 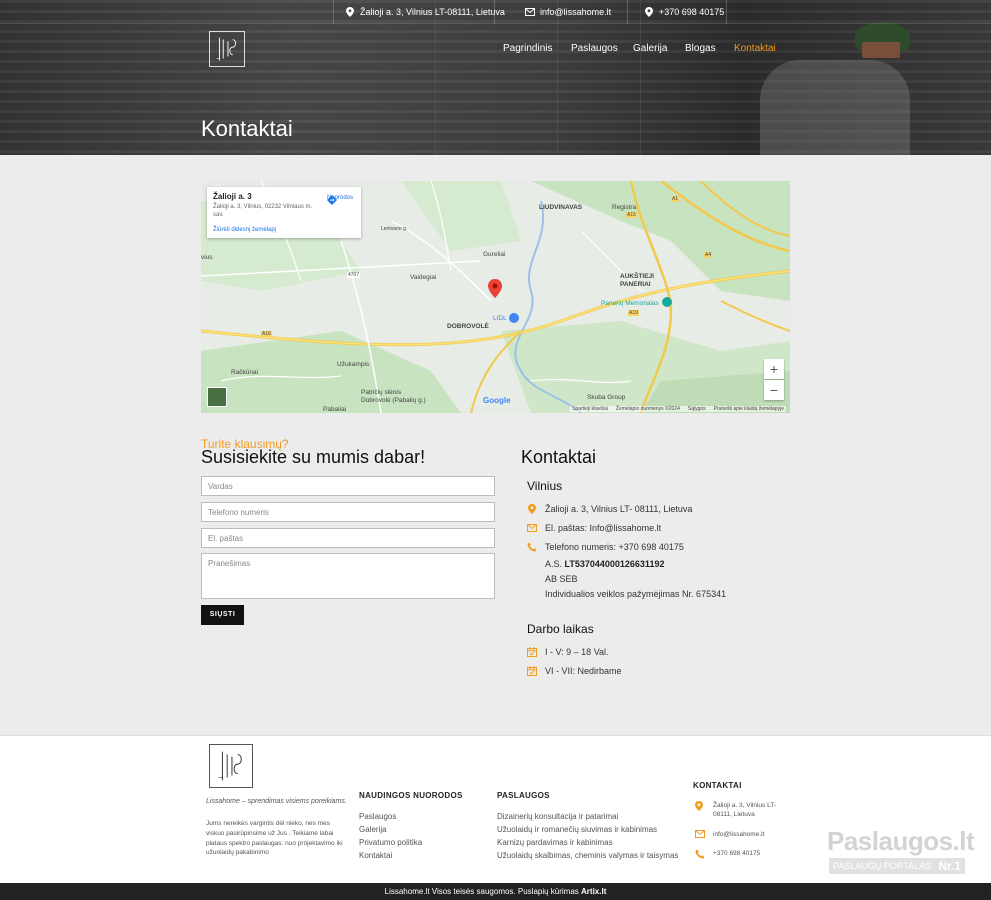 What do you see at coordinates (727, 855) in the screenshot?
I see `footer-phone: +370 698 40175` at bounding box center [727, 855].